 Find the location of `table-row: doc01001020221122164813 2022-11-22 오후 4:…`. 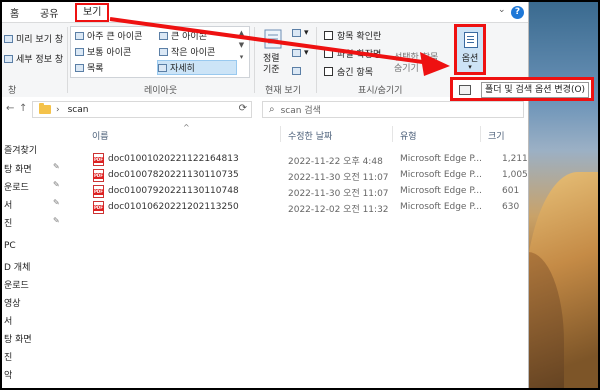

table-row: doc01001020221122164813 2022-11-22 오후 4:… is located at coordinates (298, 160).